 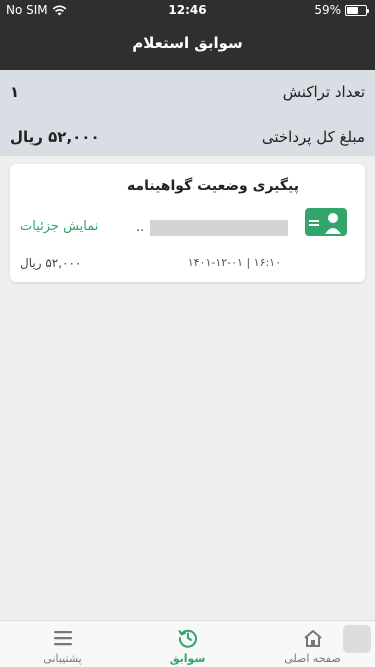 I want to click on show-details-link: نمایش جزئیات, so click(x=59, y=226).